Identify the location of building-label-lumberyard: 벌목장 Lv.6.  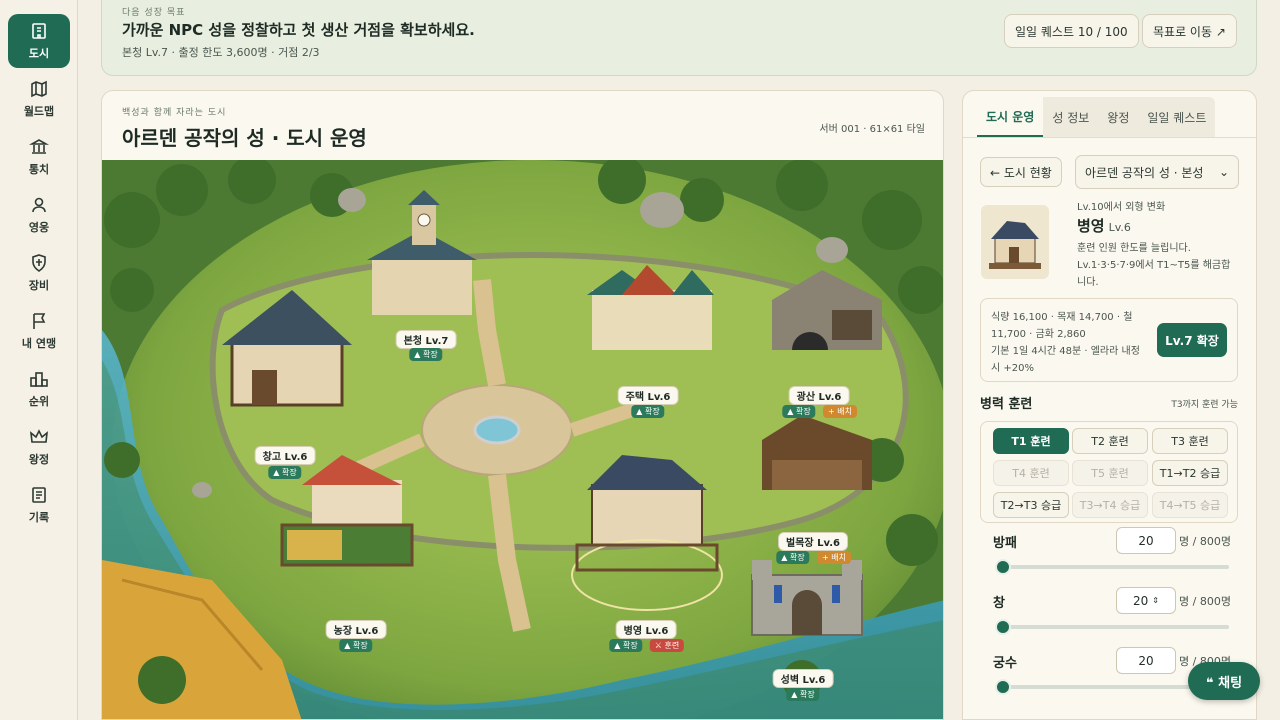
(813, 541).